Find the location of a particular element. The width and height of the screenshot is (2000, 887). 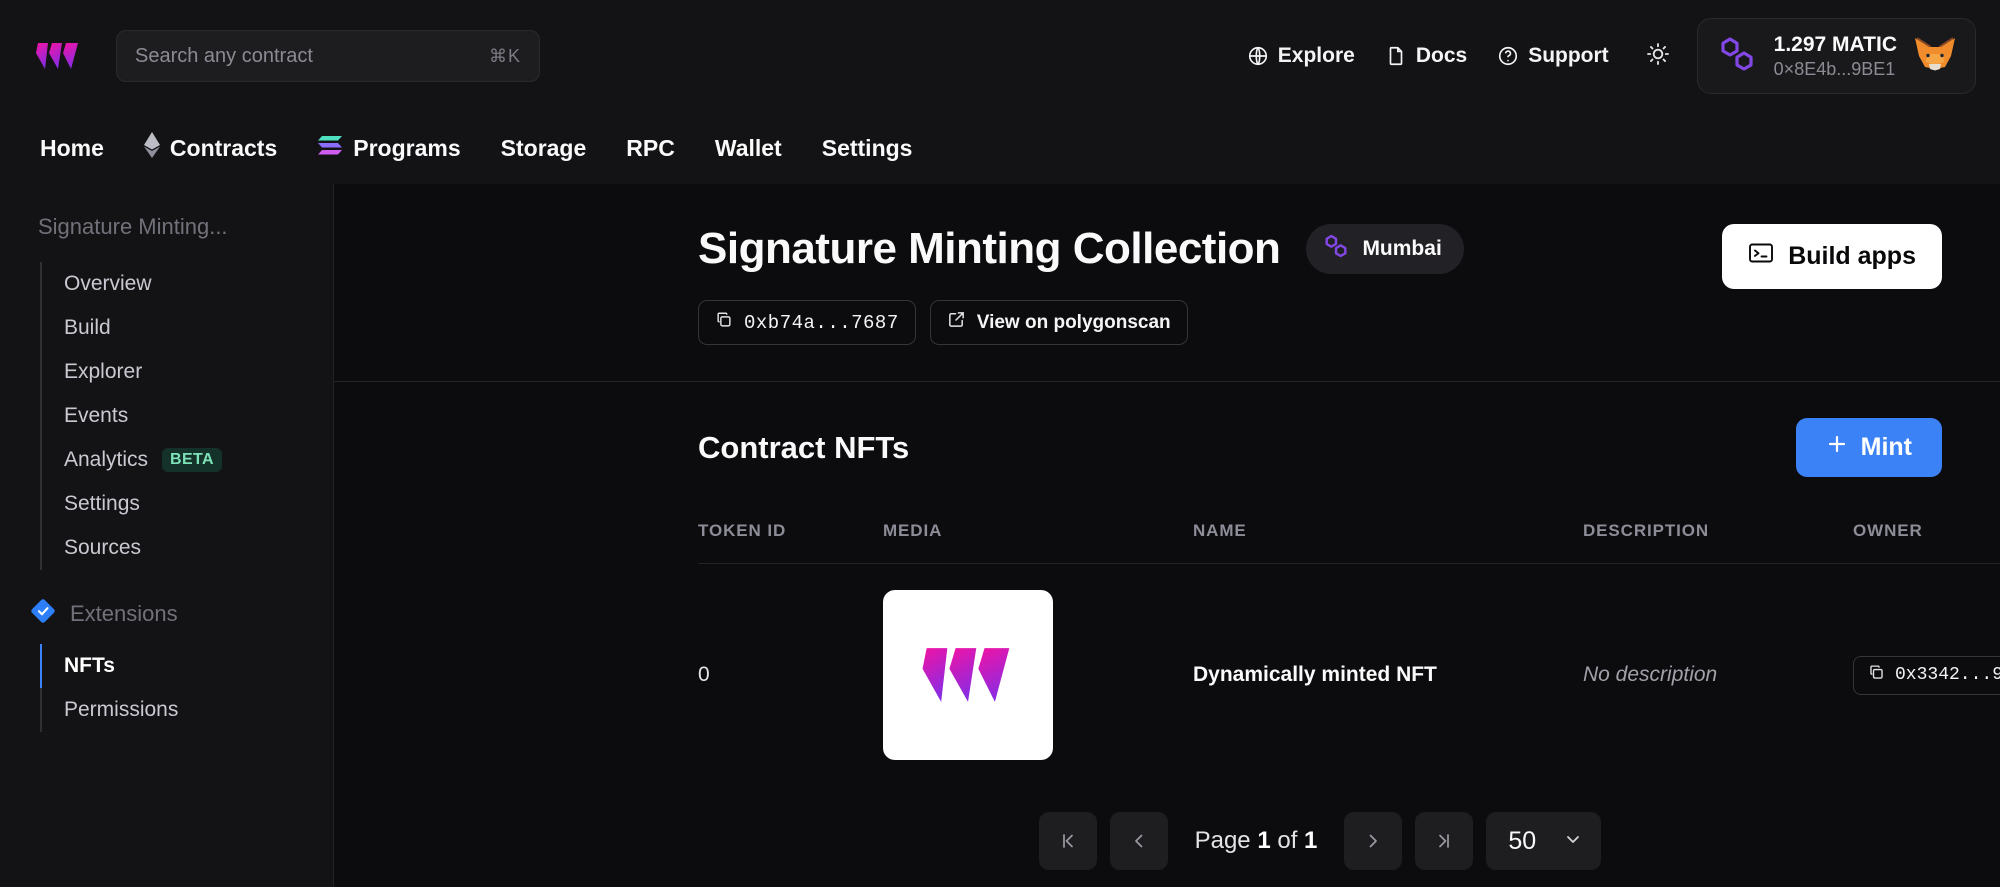

chevron-down-icon is located at coordinates (1573, 841).